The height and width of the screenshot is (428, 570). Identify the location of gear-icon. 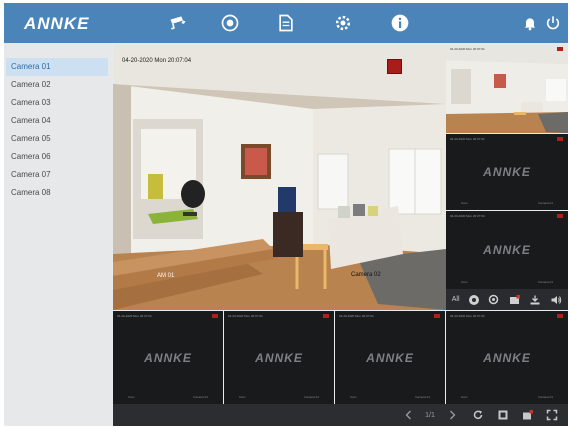
(343, 23).